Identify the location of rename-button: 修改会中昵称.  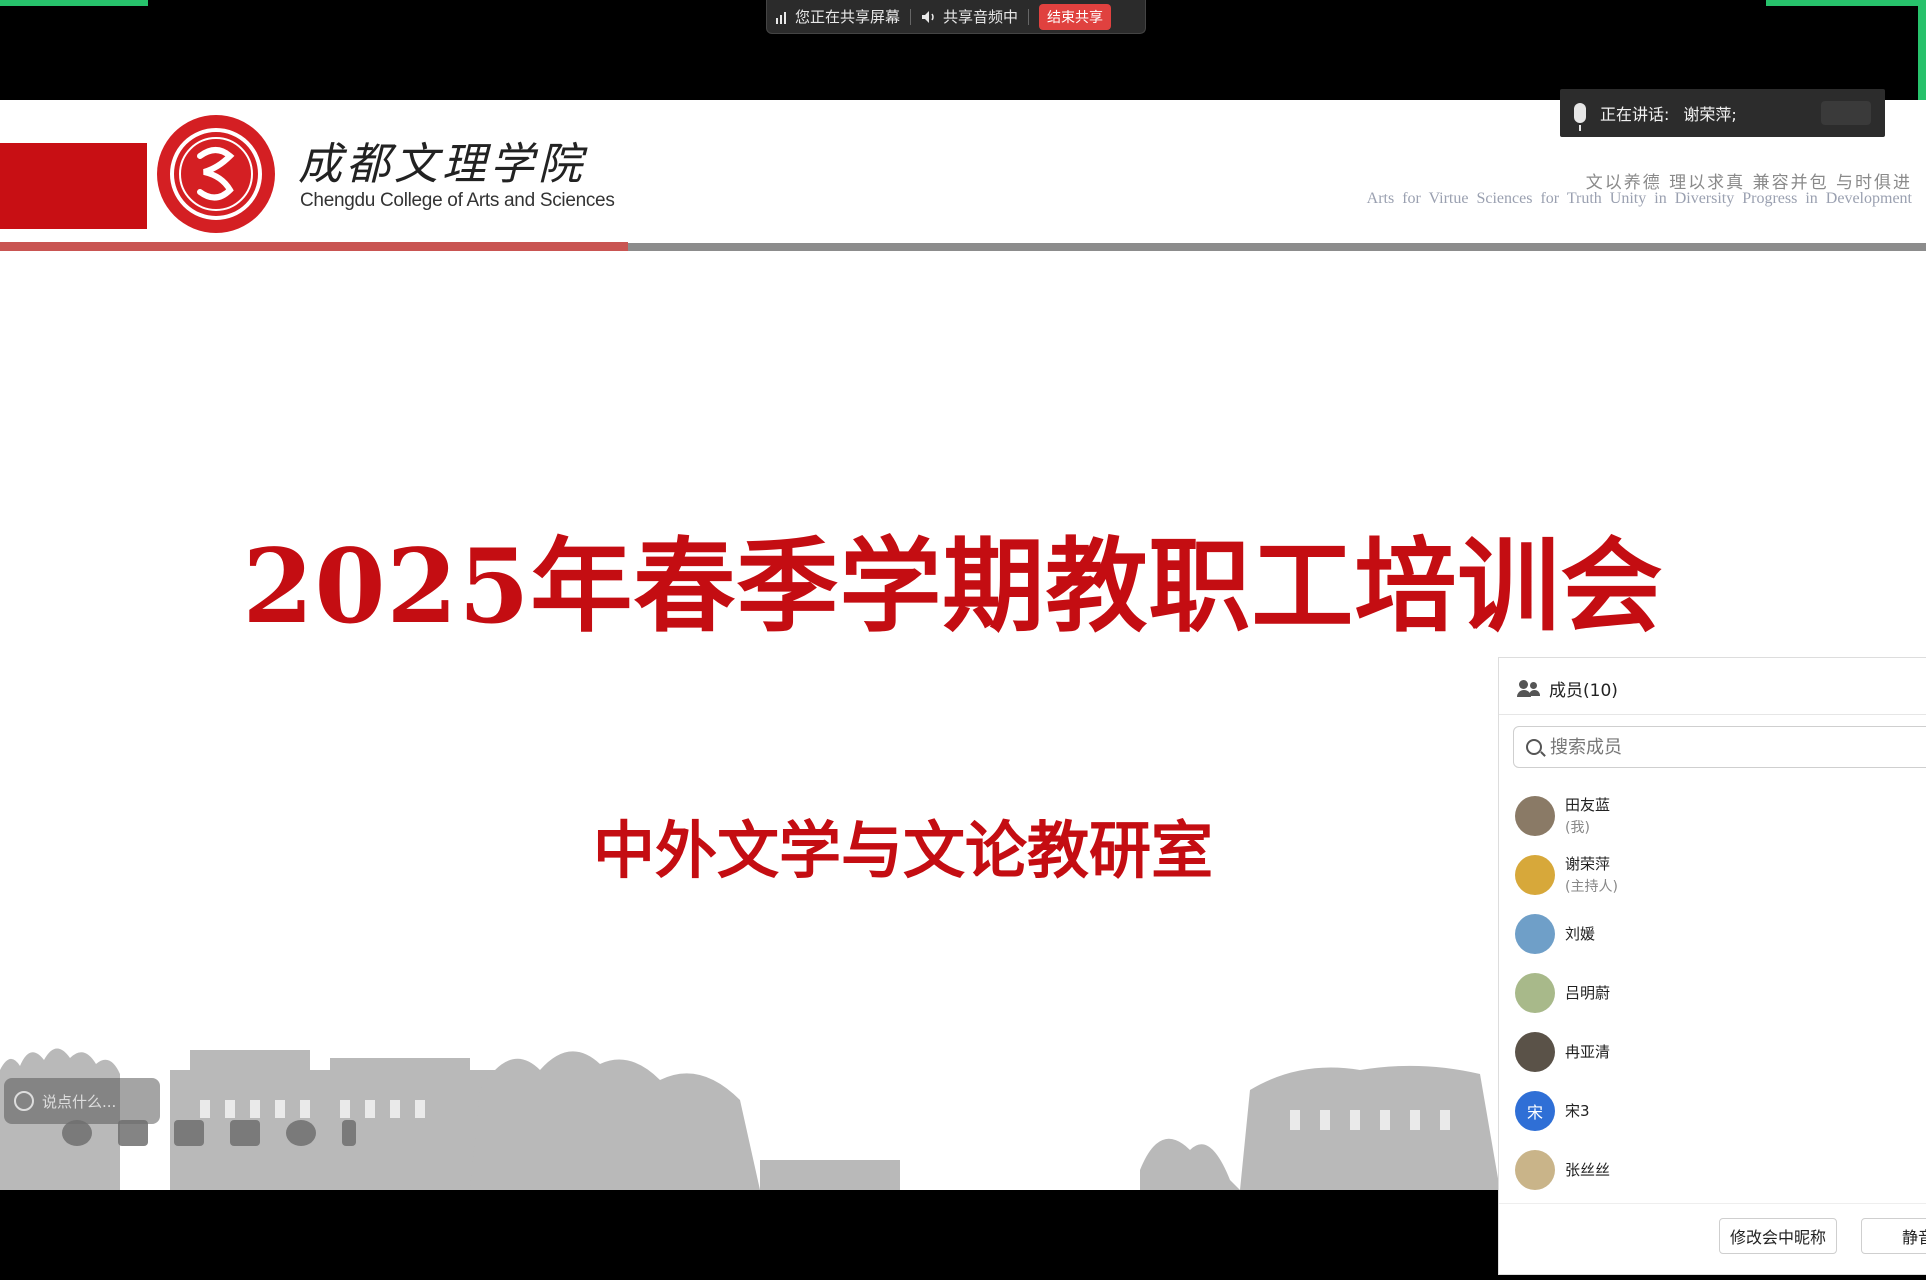
(1778, 1236).